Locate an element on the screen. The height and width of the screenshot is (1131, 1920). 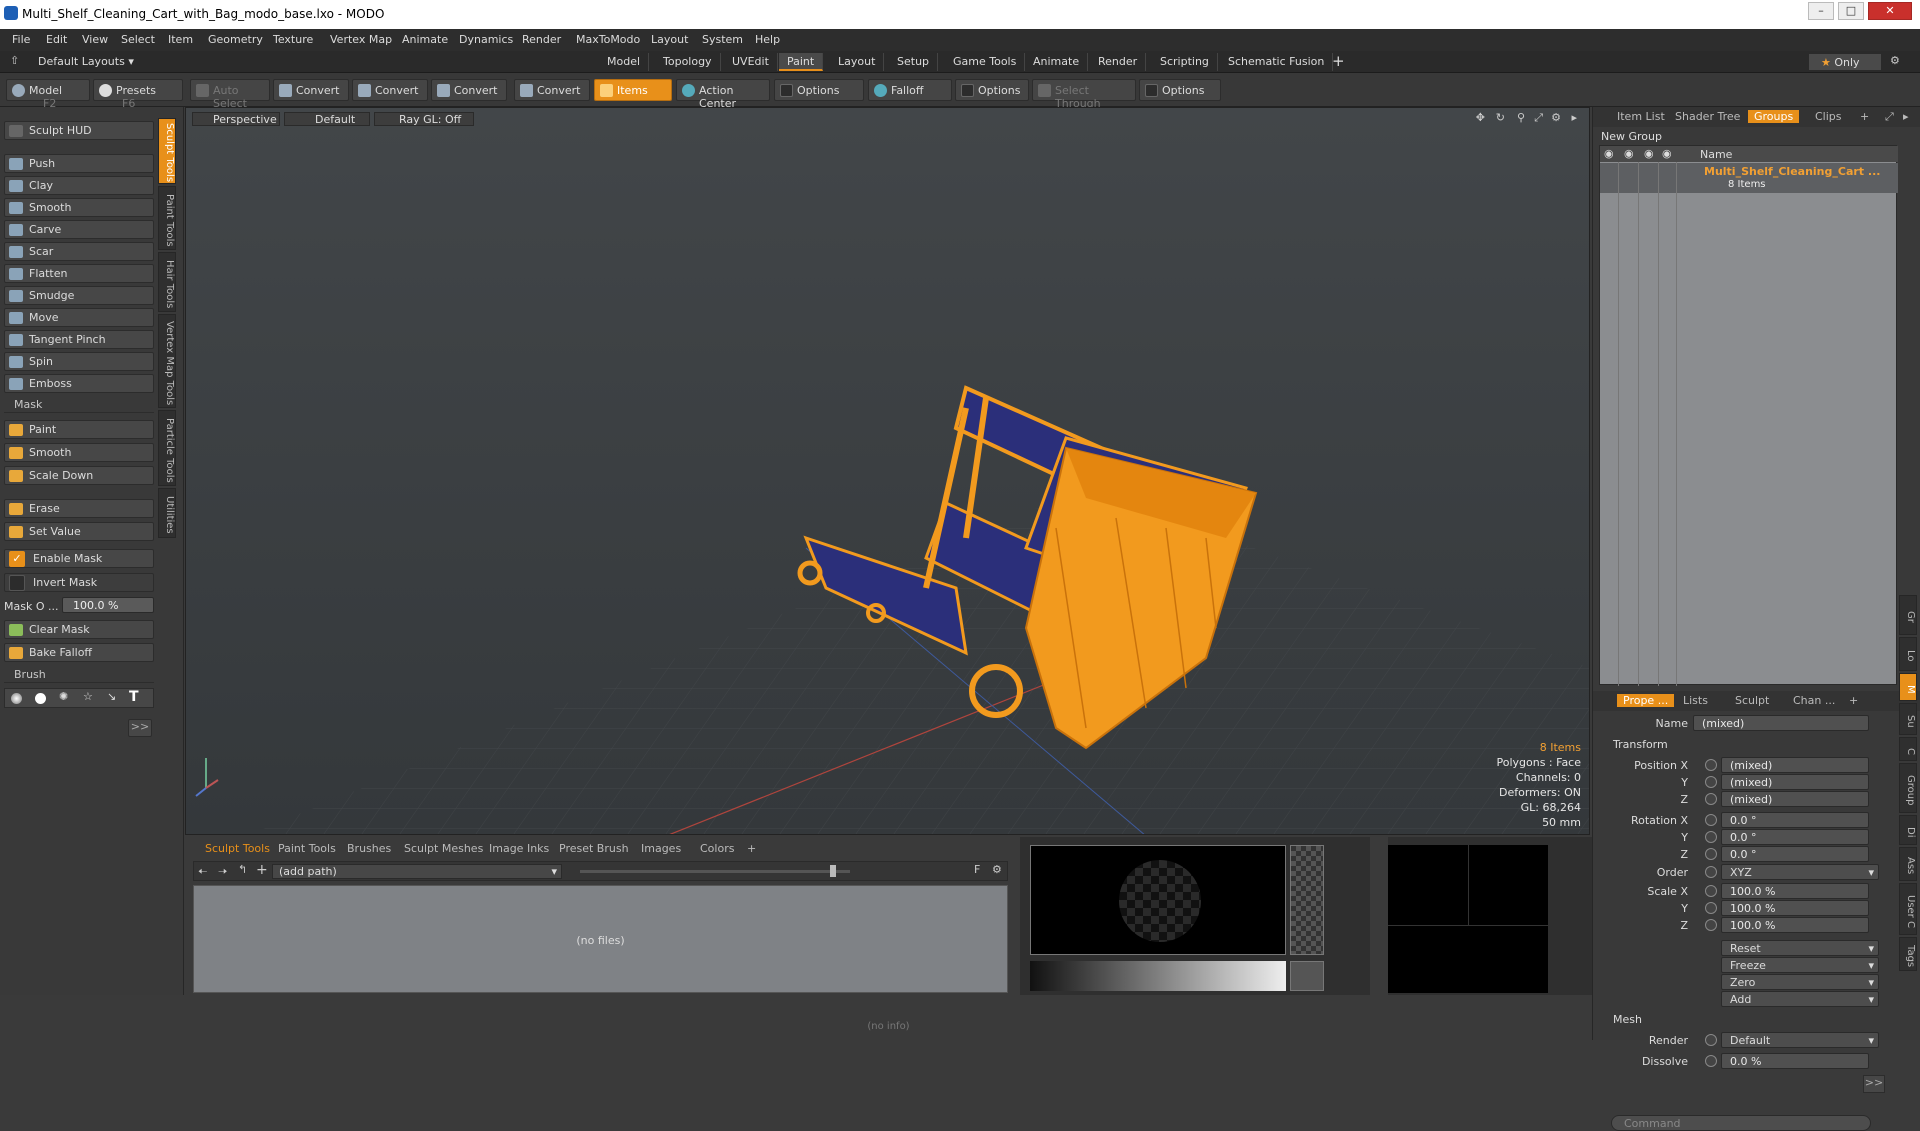
mask-paint-button: Paint is located at coordinates (79, 429).